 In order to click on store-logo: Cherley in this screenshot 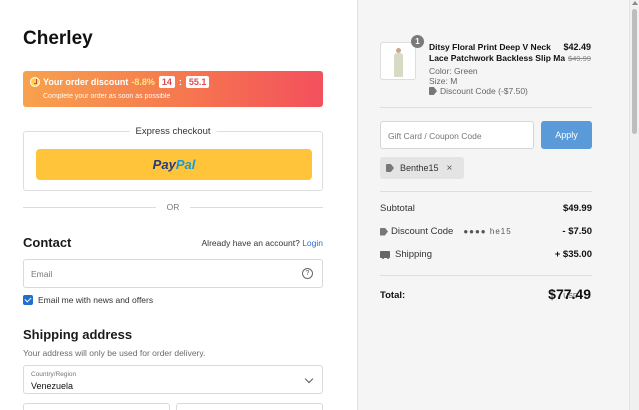, I will do `click(58, 39)`.